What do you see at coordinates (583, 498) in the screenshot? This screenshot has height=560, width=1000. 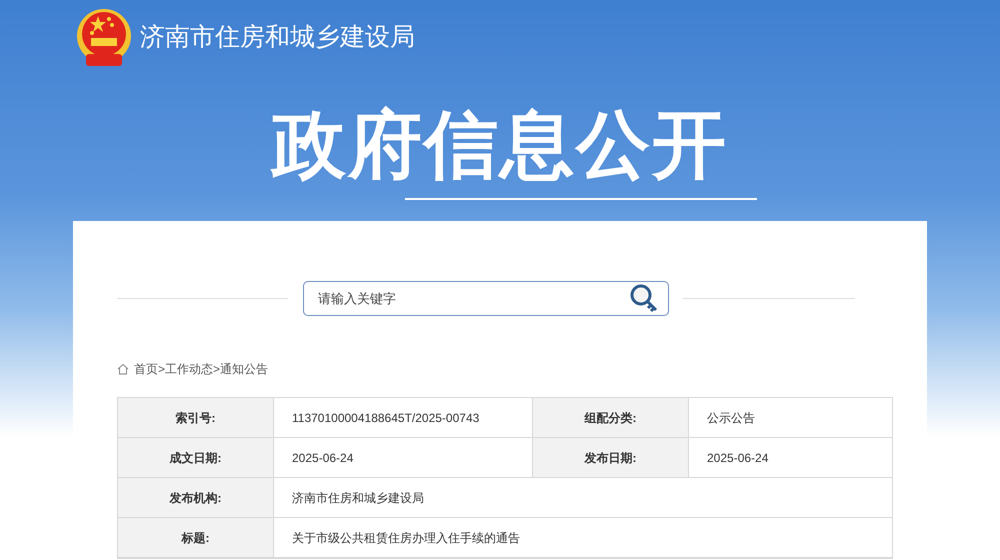 I see `field-value: 济南市住房和城乡建设局` at bounding box center [583, 498].